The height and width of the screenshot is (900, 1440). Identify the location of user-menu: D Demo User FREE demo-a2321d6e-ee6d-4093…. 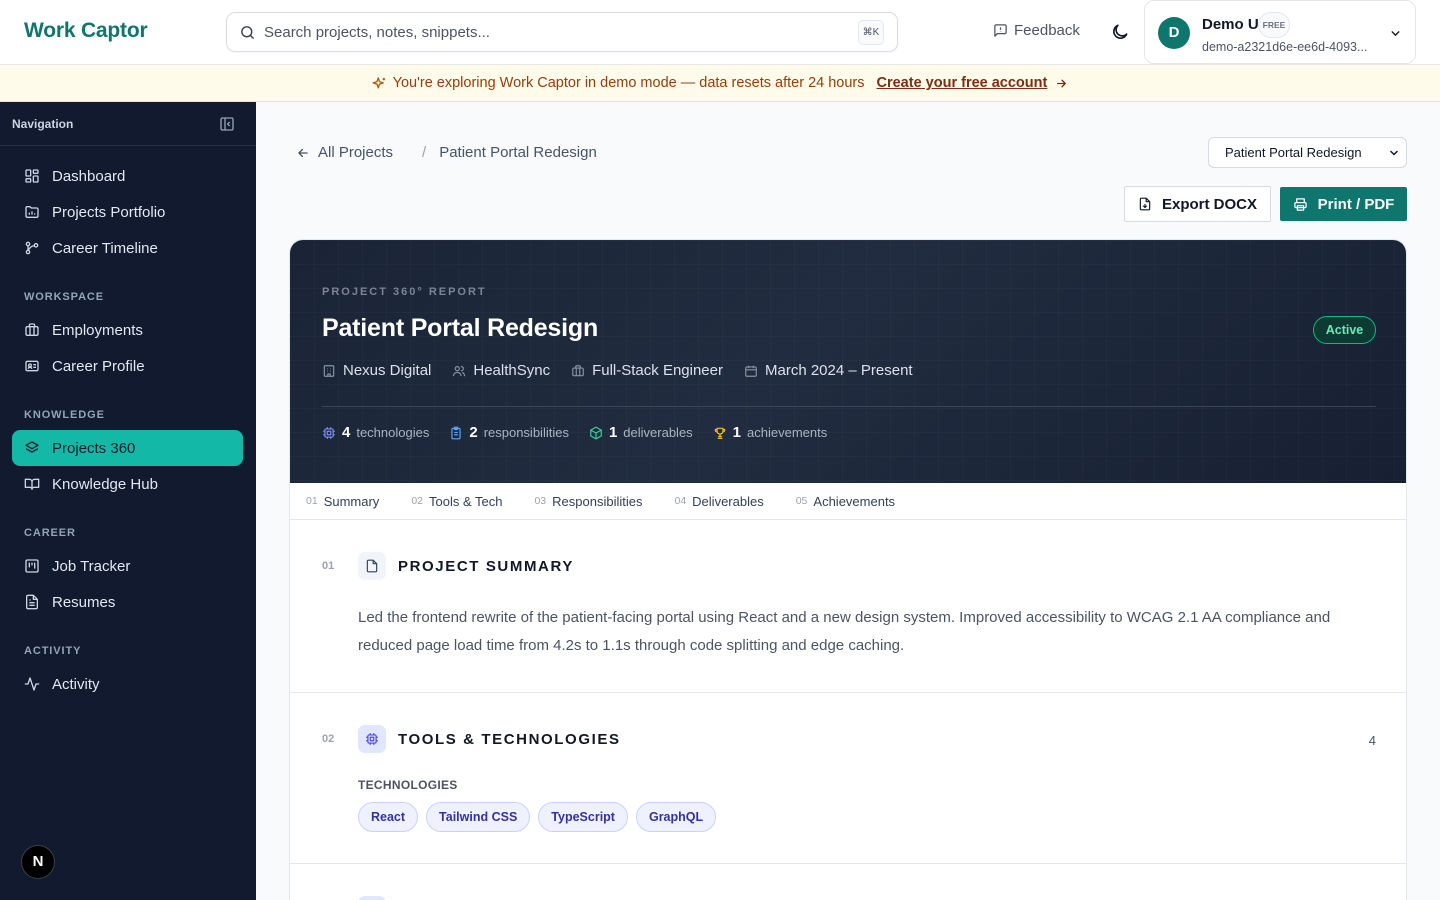
(1280, 32).